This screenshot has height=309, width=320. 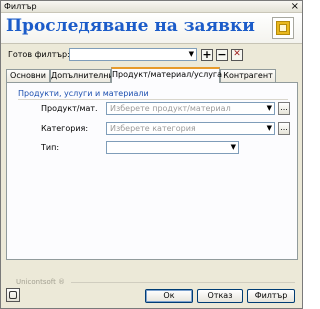 I want to click on help-icon, so click(x=13, y=295).